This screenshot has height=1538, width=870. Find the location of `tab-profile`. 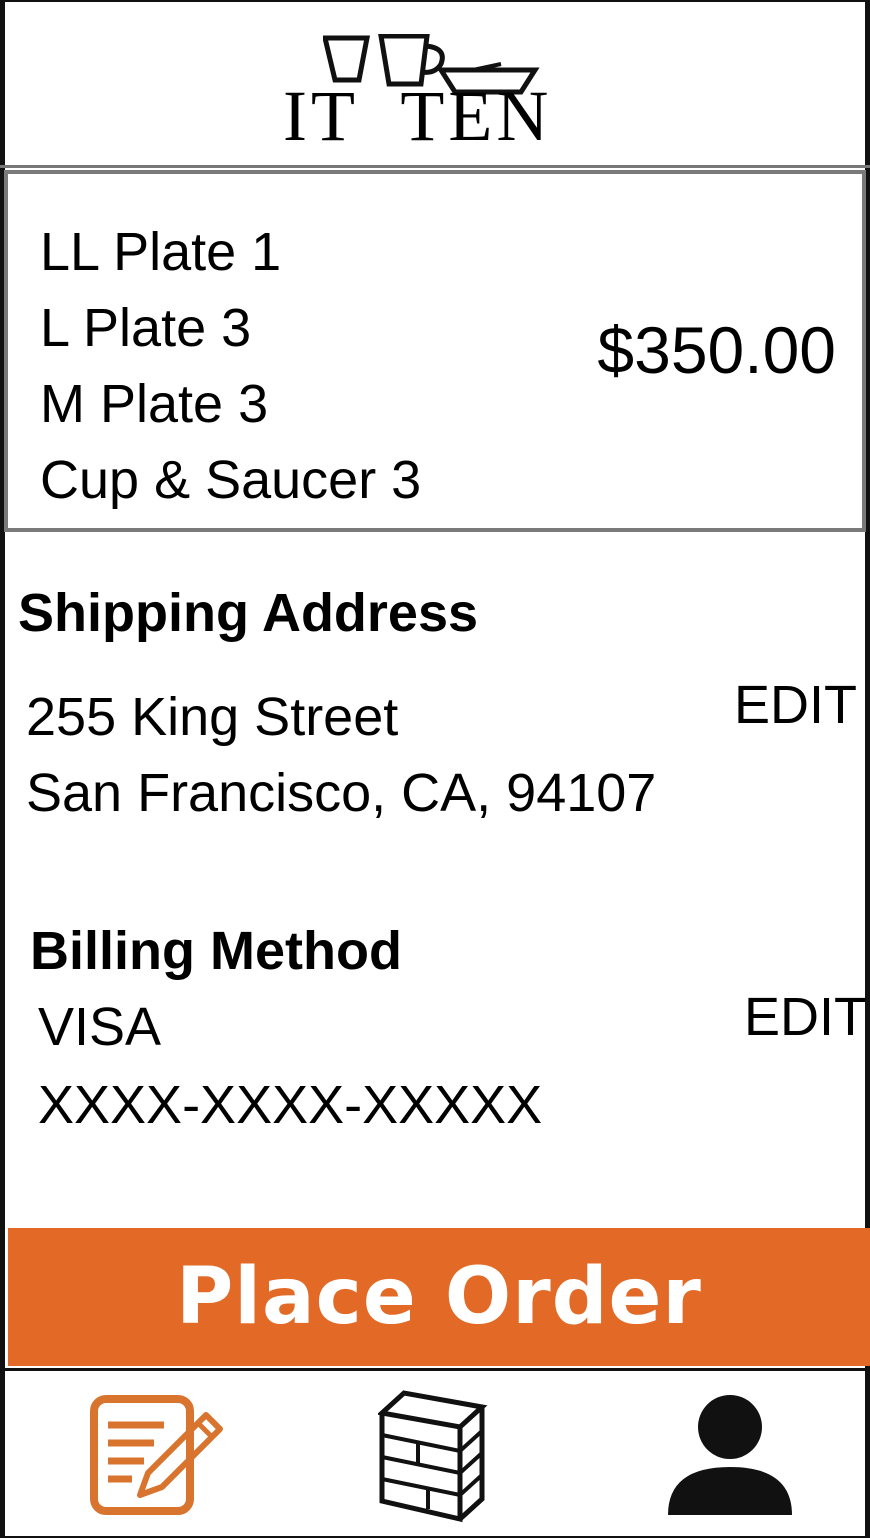

tab-profile is located at coordinates (731, 1456).